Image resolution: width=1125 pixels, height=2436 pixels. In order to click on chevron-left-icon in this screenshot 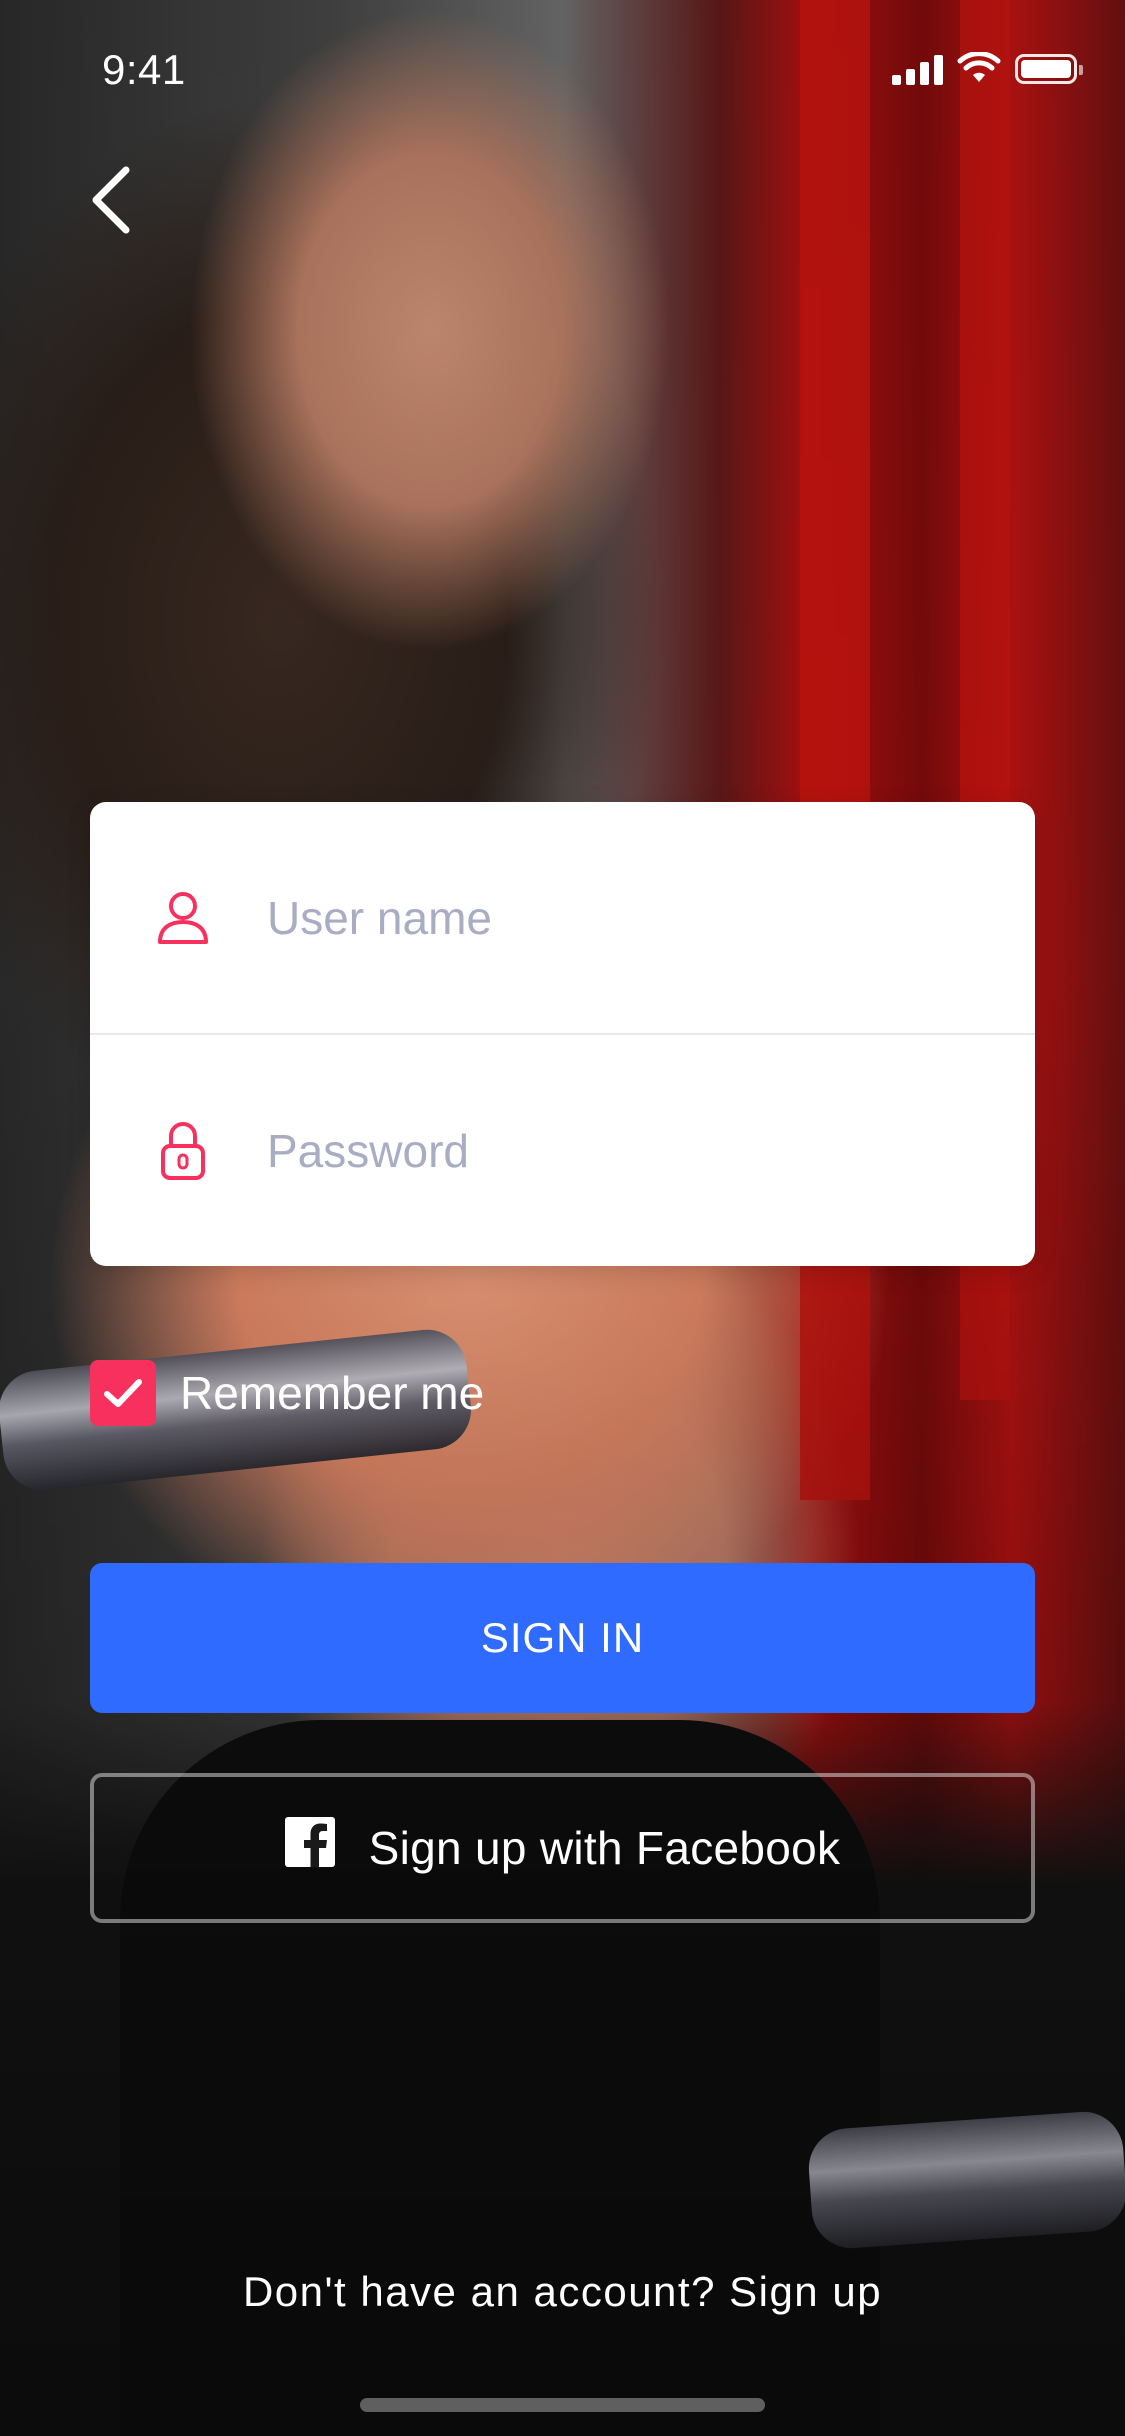, I will do `click(111, 200)`.